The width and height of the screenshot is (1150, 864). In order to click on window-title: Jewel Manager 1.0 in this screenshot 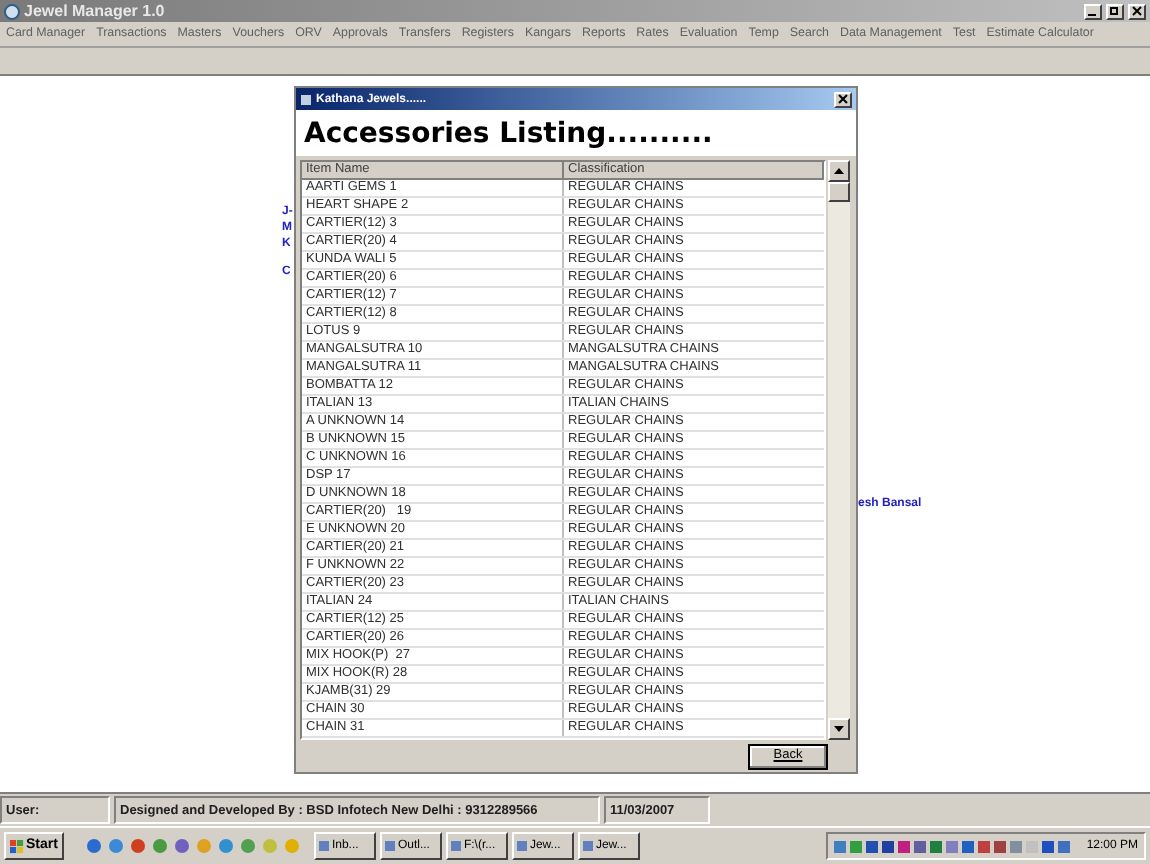, I will do `click(94, 11)`.